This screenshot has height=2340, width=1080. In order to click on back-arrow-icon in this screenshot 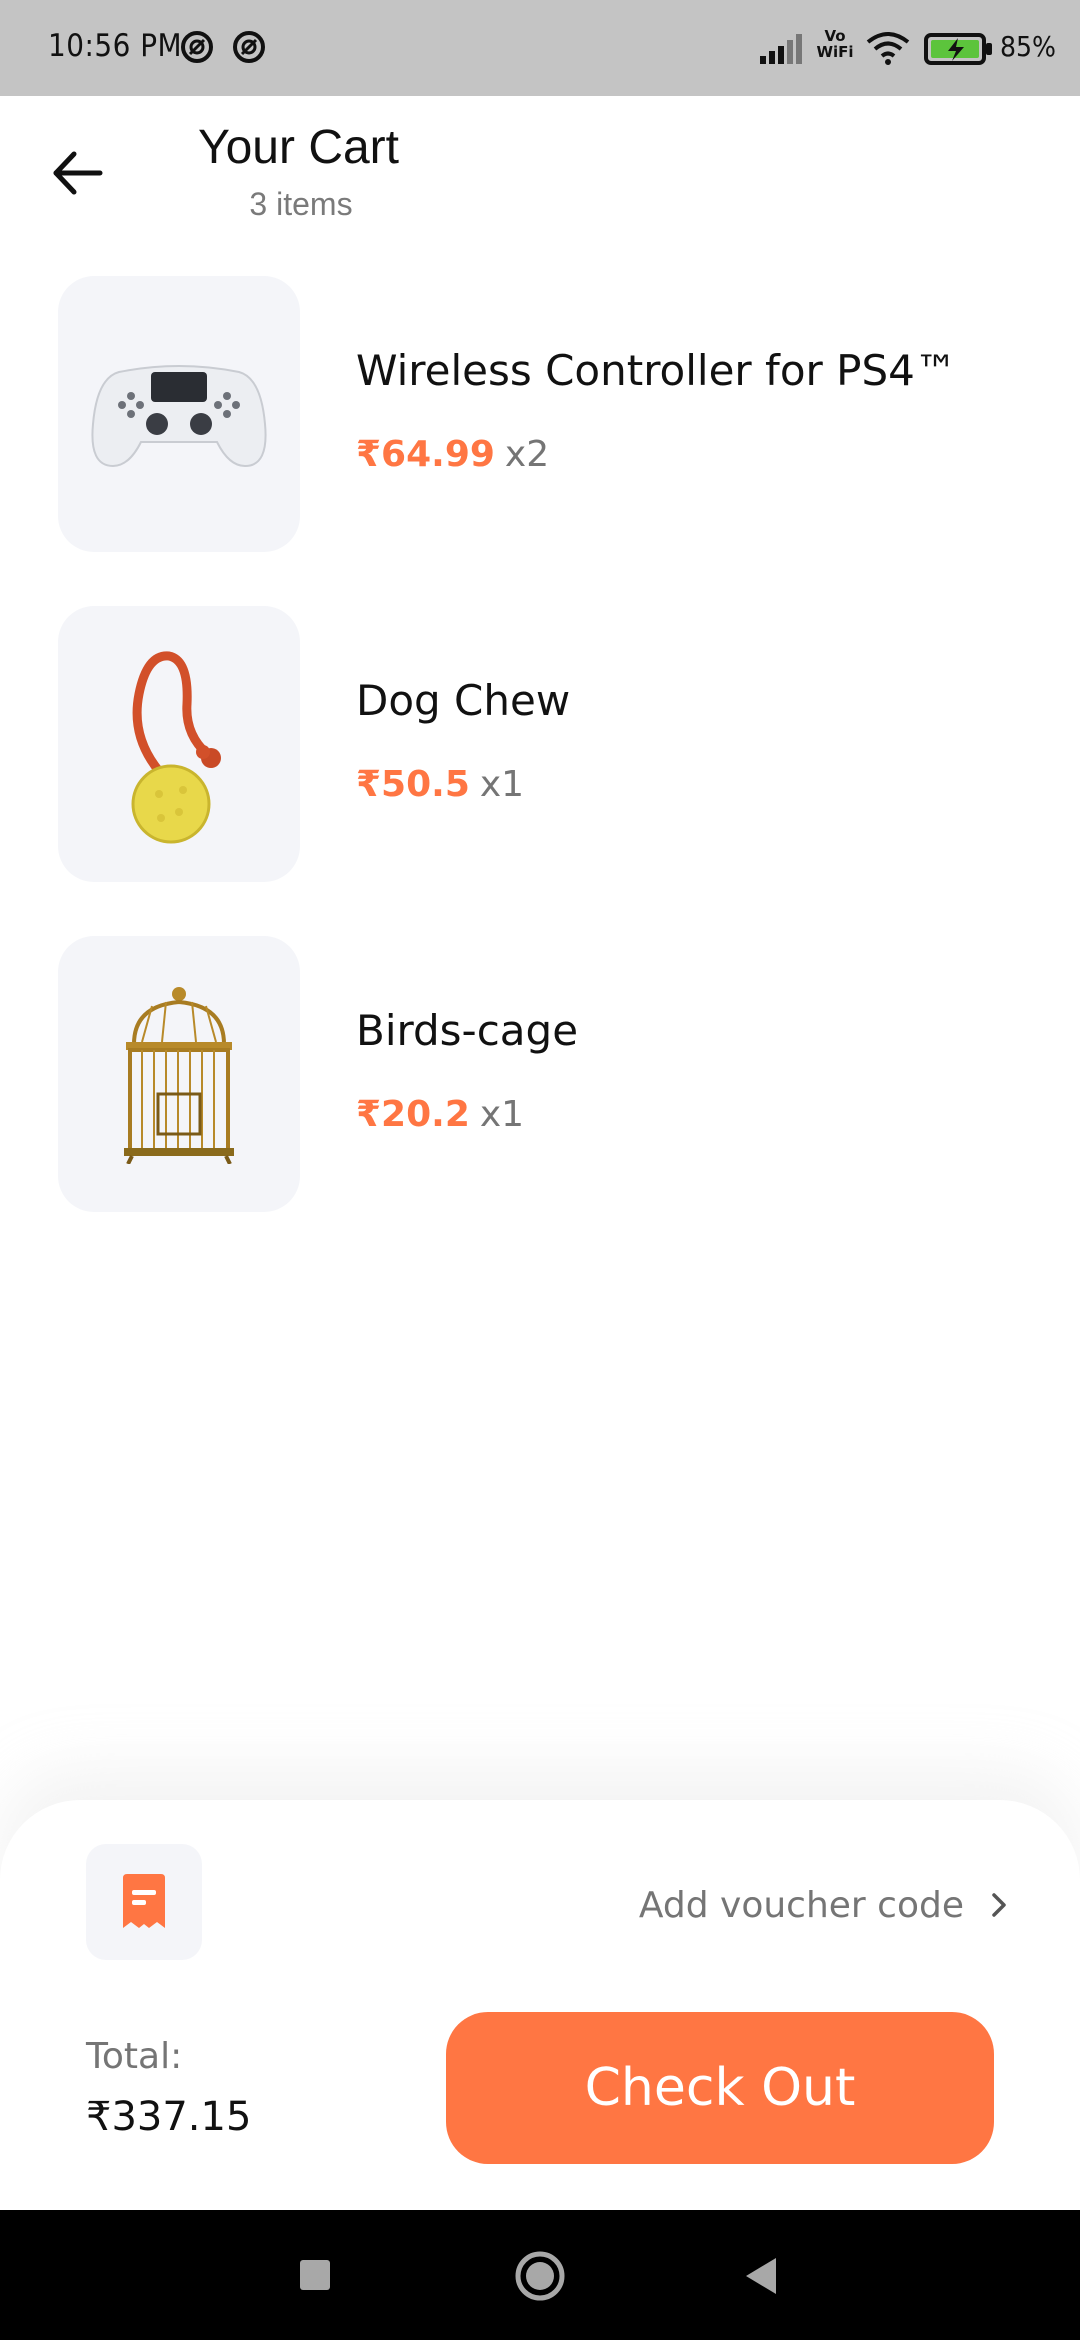, I will do `click(78, 170)`.